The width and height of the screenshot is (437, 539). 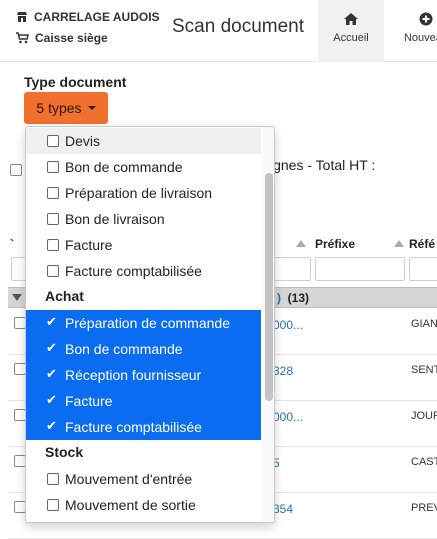 What do you see at coordinates (129, 479) in the screenshot?
I see `option-label: Mouvement d'entrée` at bounding box center [129, 479].